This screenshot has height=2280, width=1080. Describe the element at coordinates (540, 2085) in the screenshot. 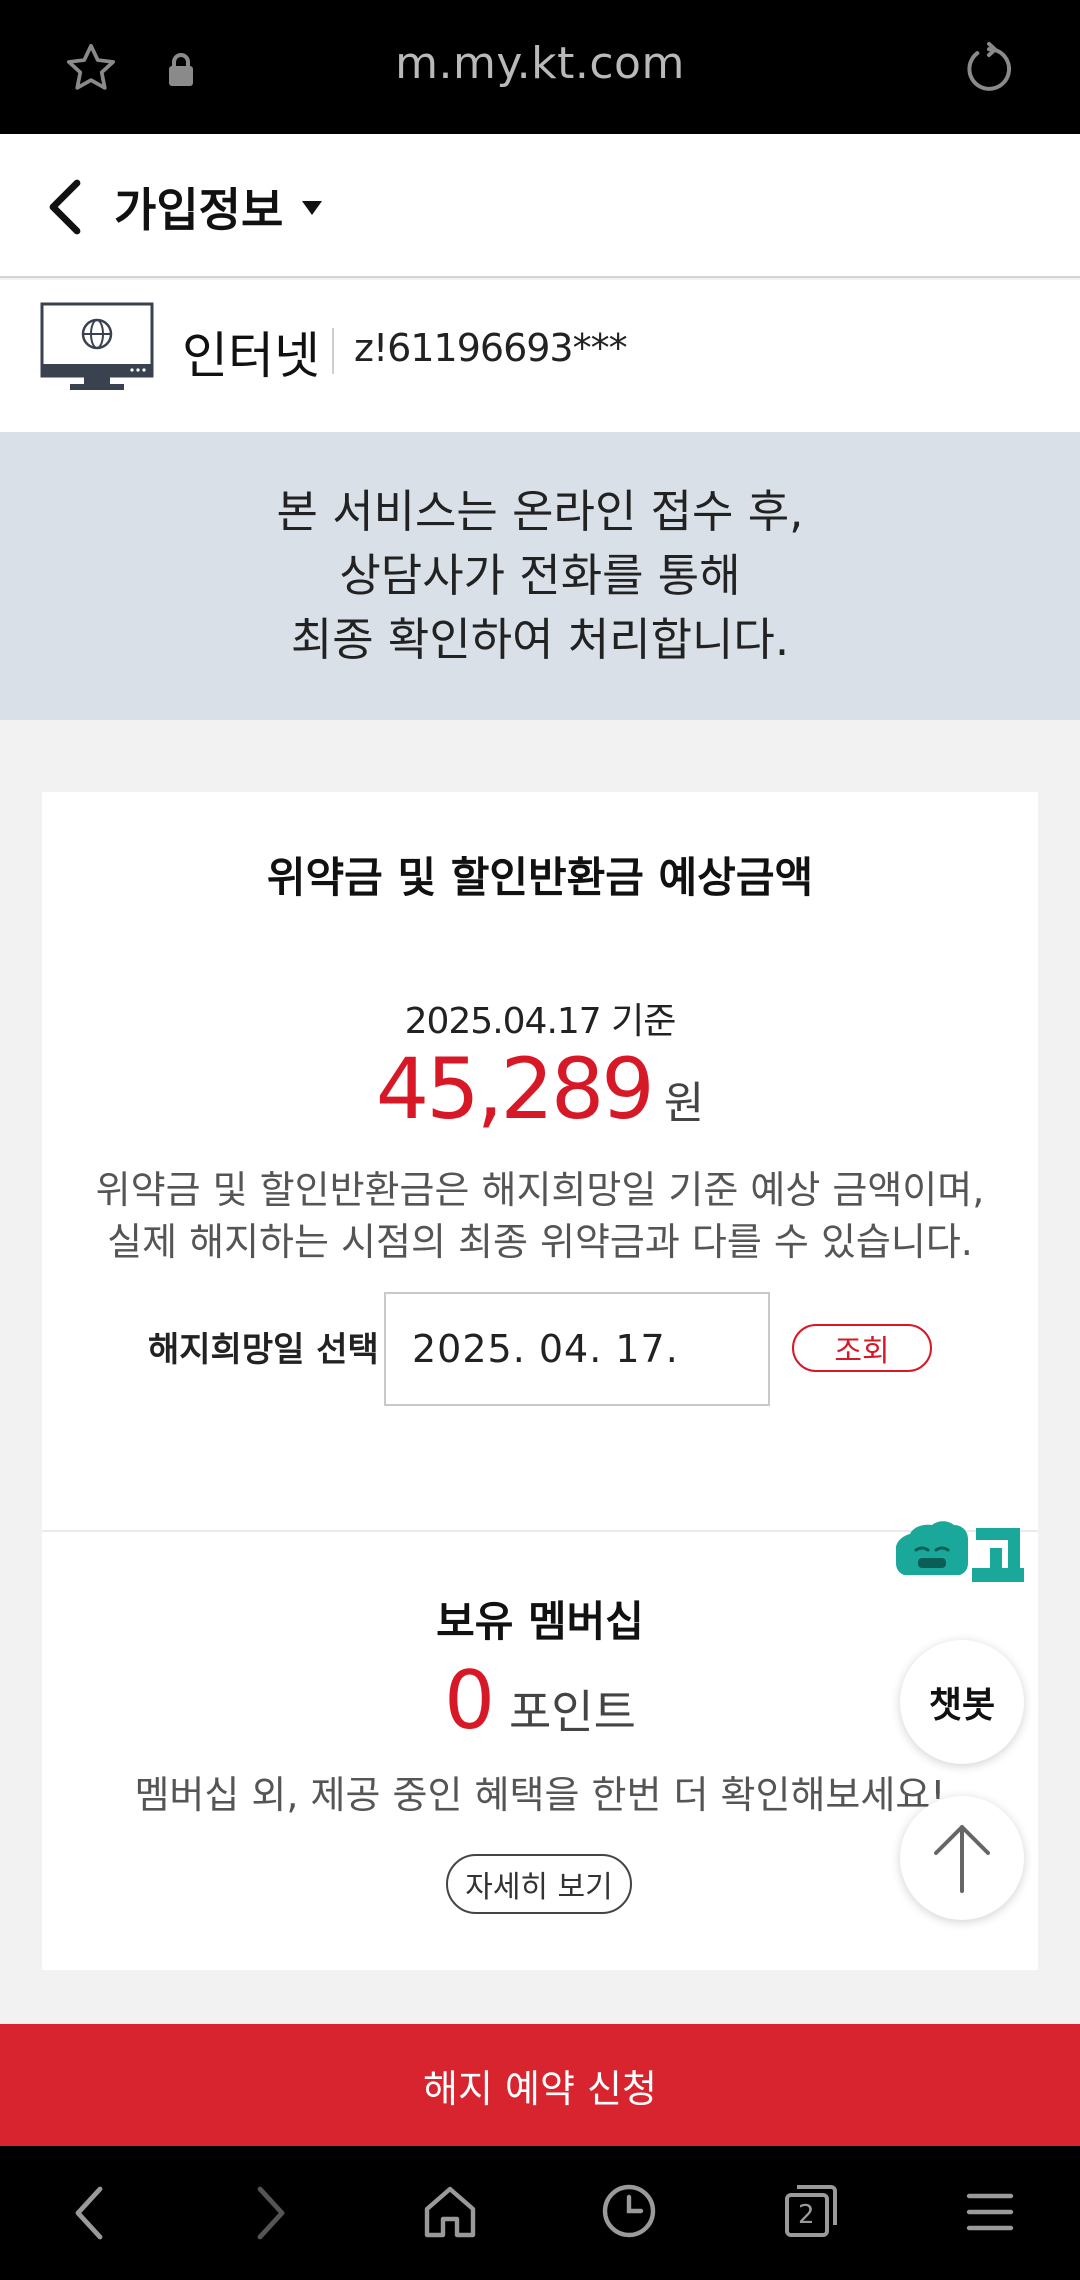

I see `cancel-reservation-button: 해지 예약 신청` at that location.